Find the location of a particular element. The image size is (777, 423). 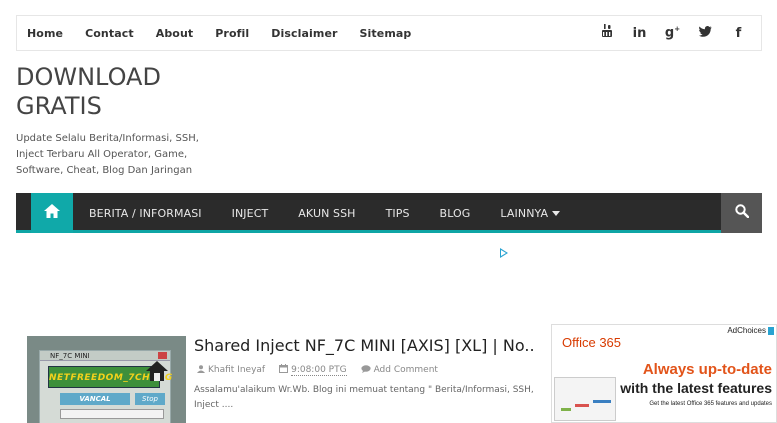

ad-headline-2: with the latest features is located at coordinates (696, 388).